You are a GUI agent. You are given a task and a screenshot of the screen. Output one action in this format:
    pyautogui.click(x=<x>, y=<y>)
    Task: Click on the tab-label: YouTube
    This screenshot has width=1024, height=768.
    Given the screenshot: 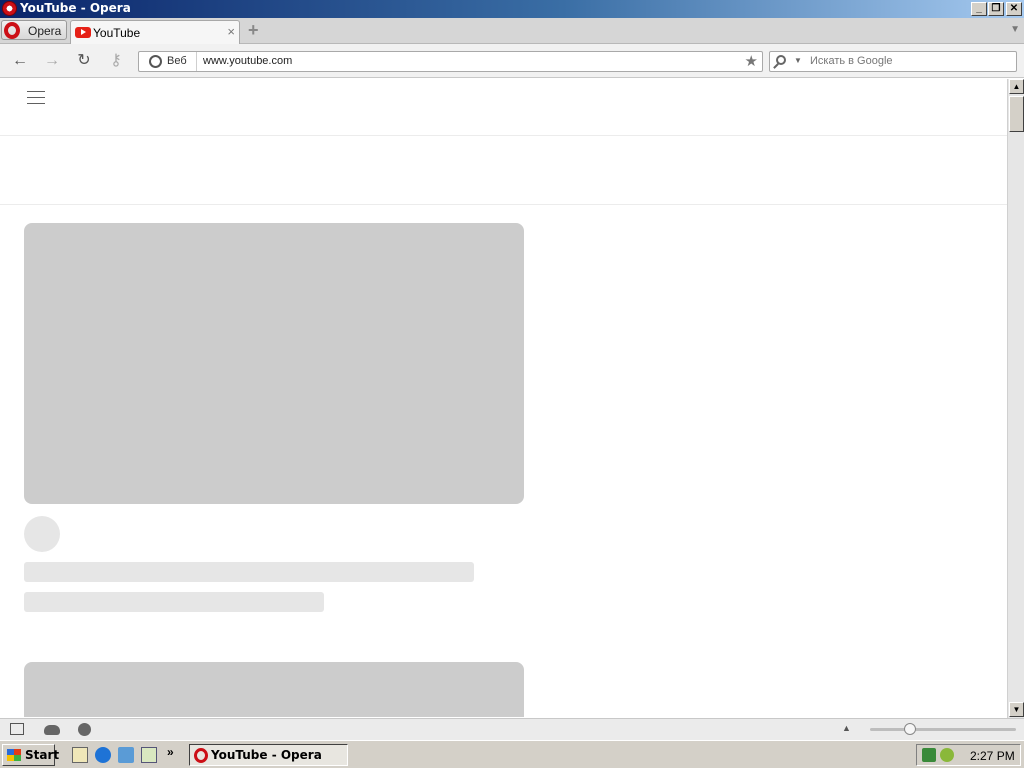 What is the action you would take?
    pyautogui.click(x=117, y=33)
    